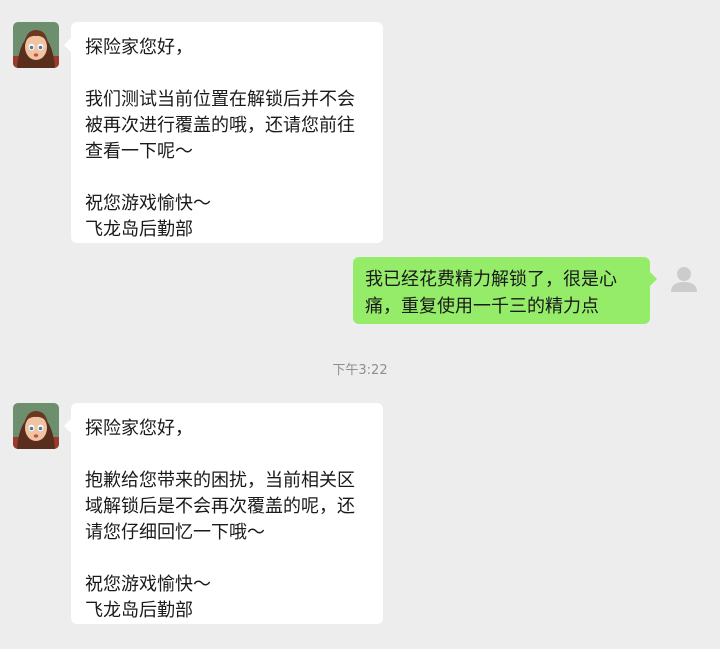 Image resolution: width=720 pixels, height=649 pixels. I want to click on message-text-line: 查看一下呢～, so click(139, 151).